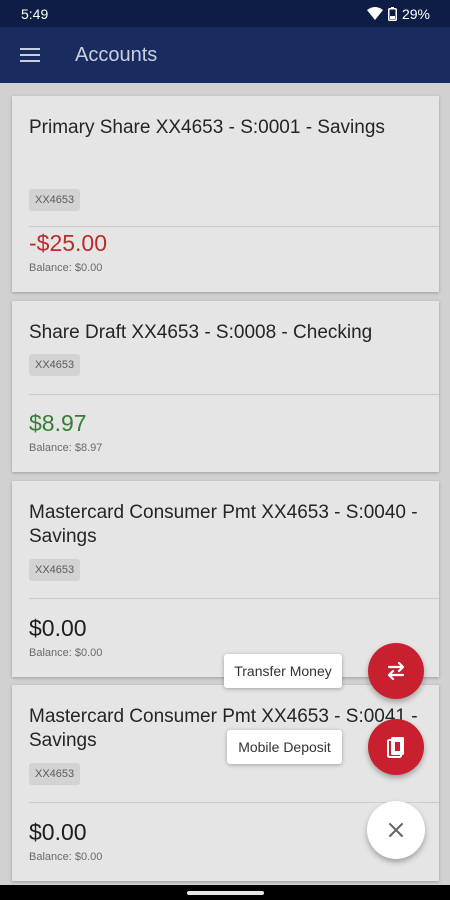  I want to click on status-bar: 5:49 29%, so click(225, 13).